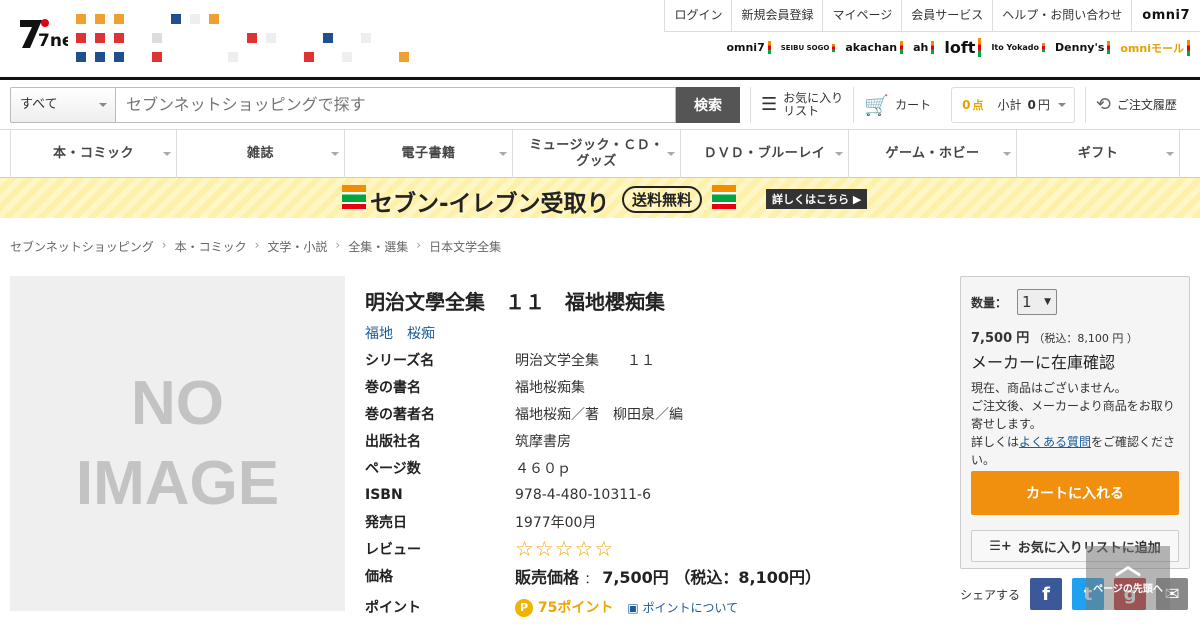 The image size is (1200, 630). I want to click on price-tax: （税込：8,100円）, so click(748, 577).